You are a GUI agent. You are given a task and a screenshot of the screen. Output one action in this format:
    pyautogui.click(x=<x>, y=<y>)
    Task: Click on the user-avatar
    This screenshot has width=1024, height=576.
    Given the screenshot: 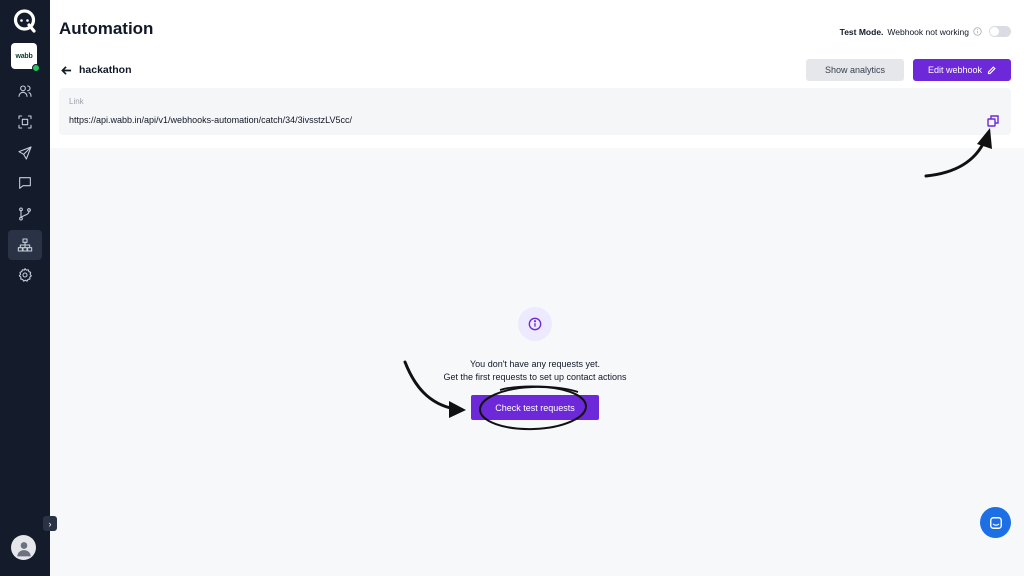 What is the action you would take?
    pyautogui.click(x=23, y=547)
    